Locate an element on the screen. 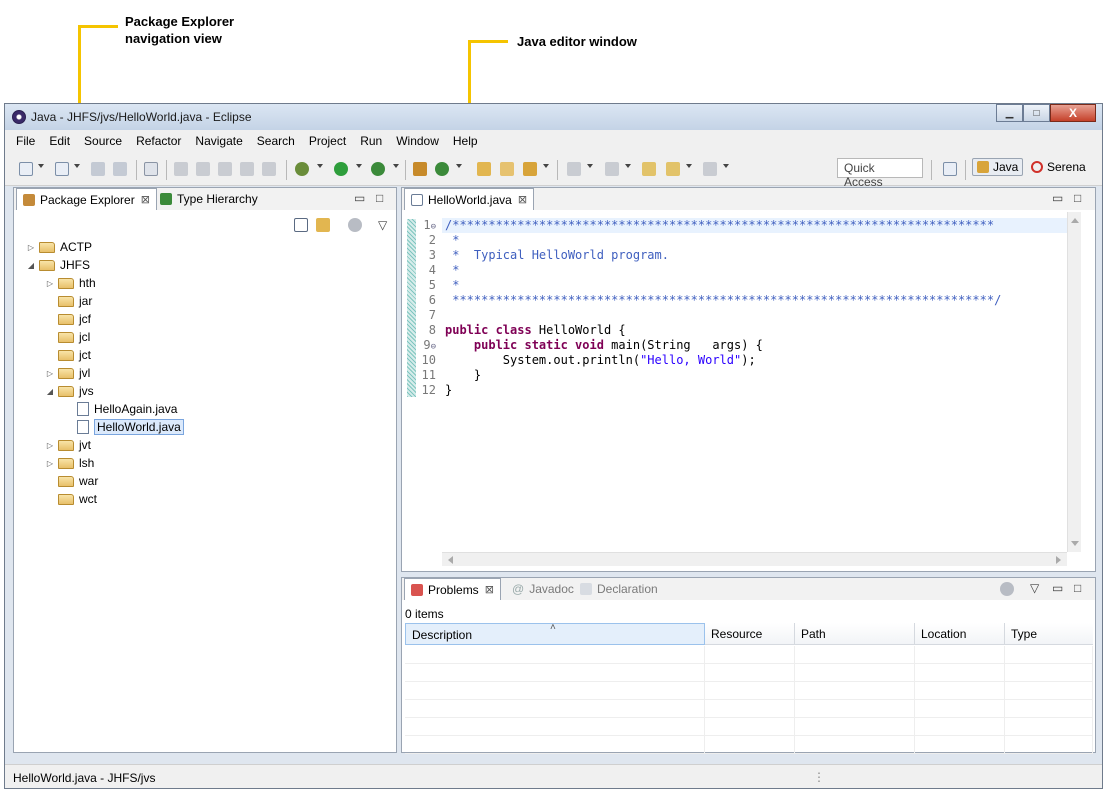  tree-item: HelloAgain.java is located at coordinates (120, 409).